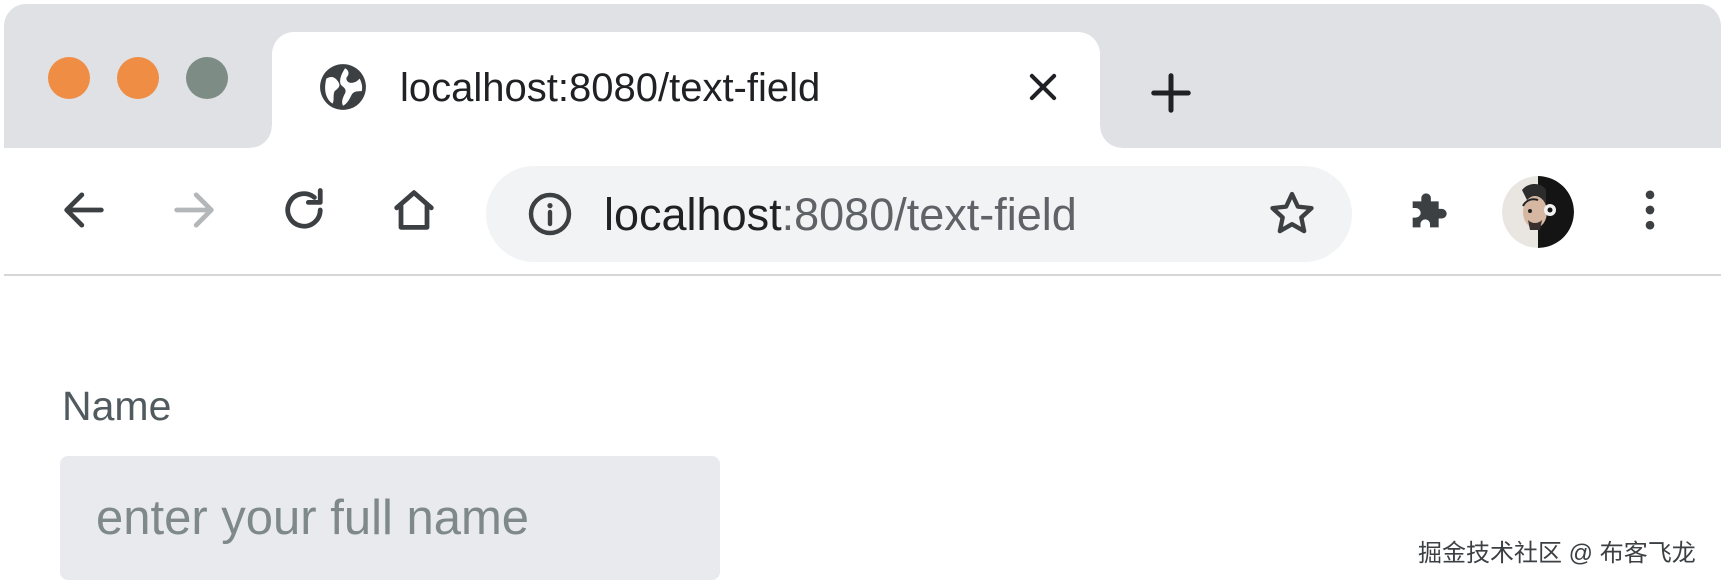 Image resolution: width=1725 pixels, height=586 pixels. What do you see at coordinates (929, 214) in the screenshot?
I see `url-path: :8080/text-field` at bounding box center [929, 214].